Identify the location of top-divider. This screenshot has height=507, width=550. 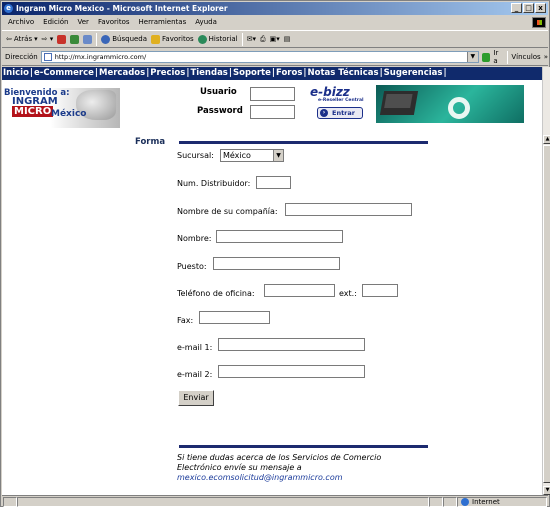
(303, 142).